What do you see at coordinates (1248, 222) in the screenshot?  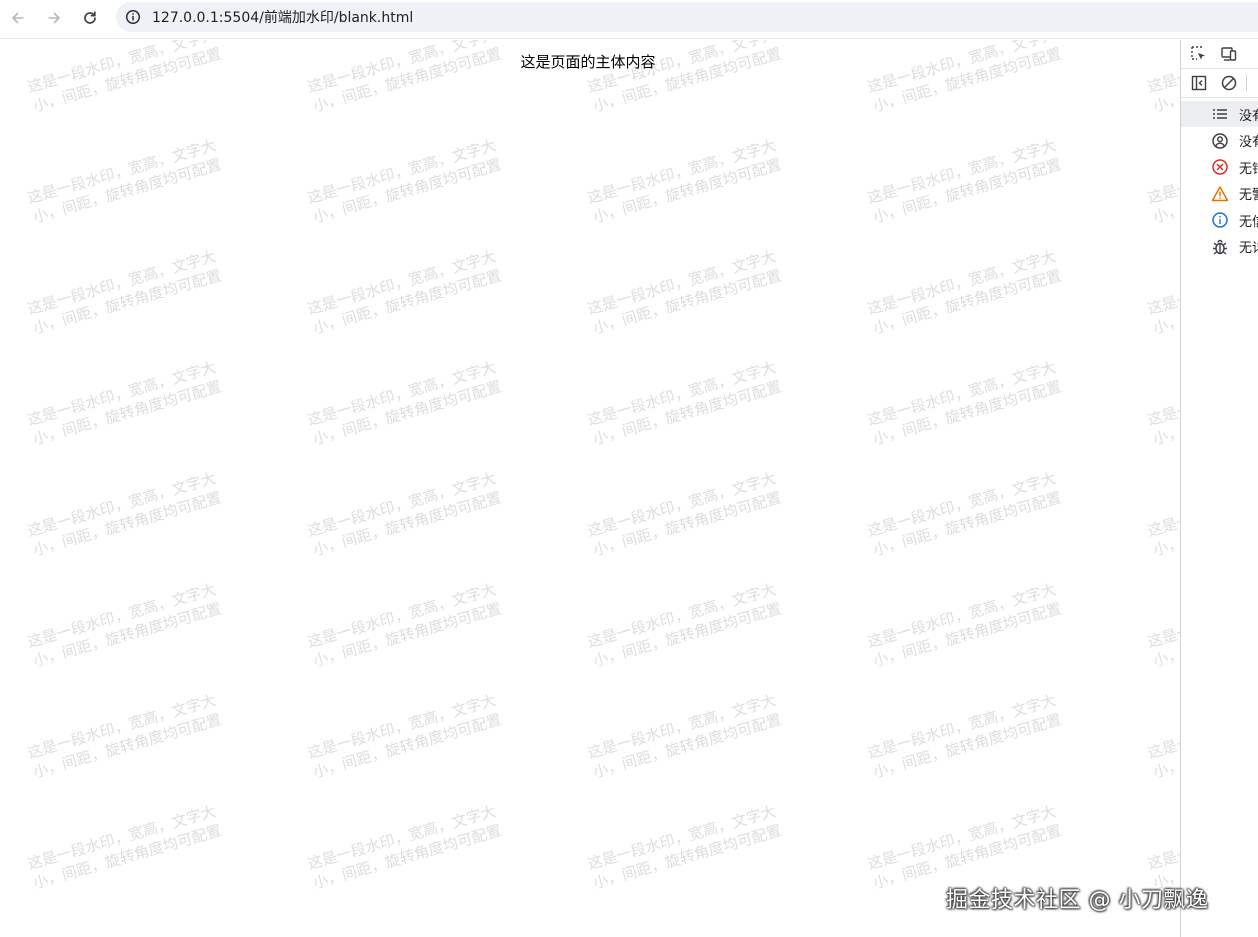 I see `filter-label: 无信` at bounding box center [1248, 222].